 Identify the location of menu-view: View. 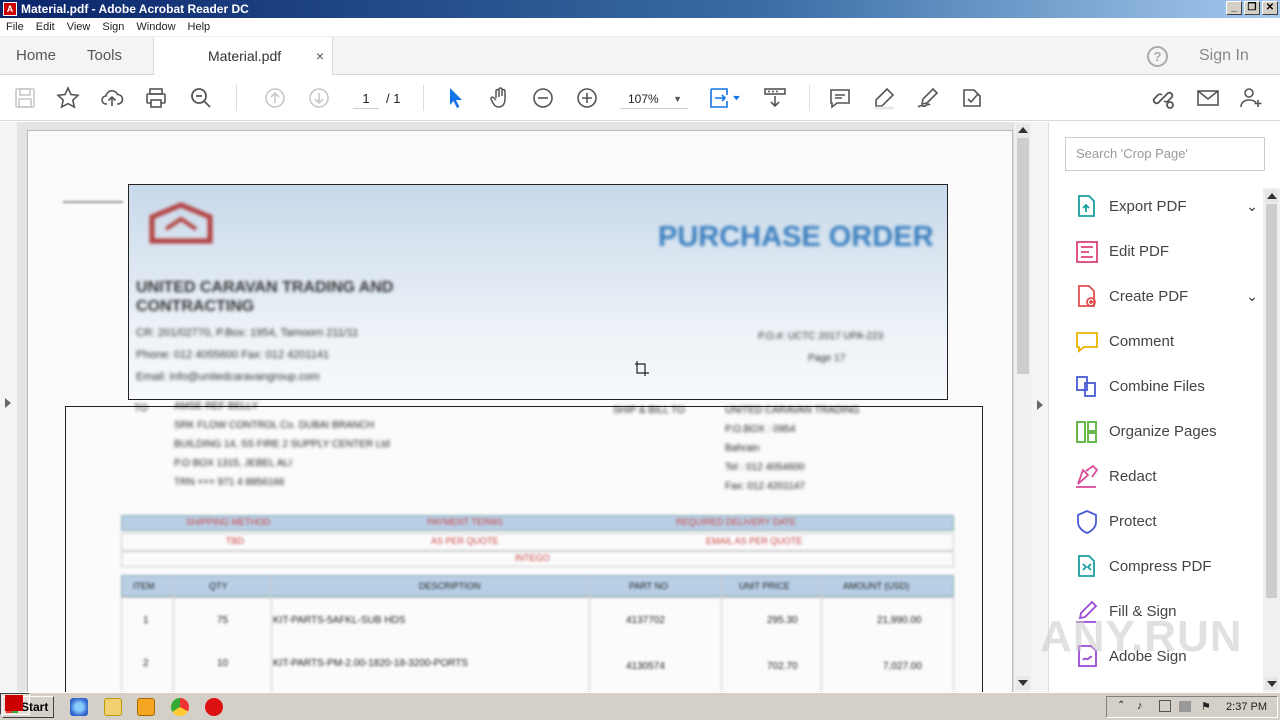
(79, 27).